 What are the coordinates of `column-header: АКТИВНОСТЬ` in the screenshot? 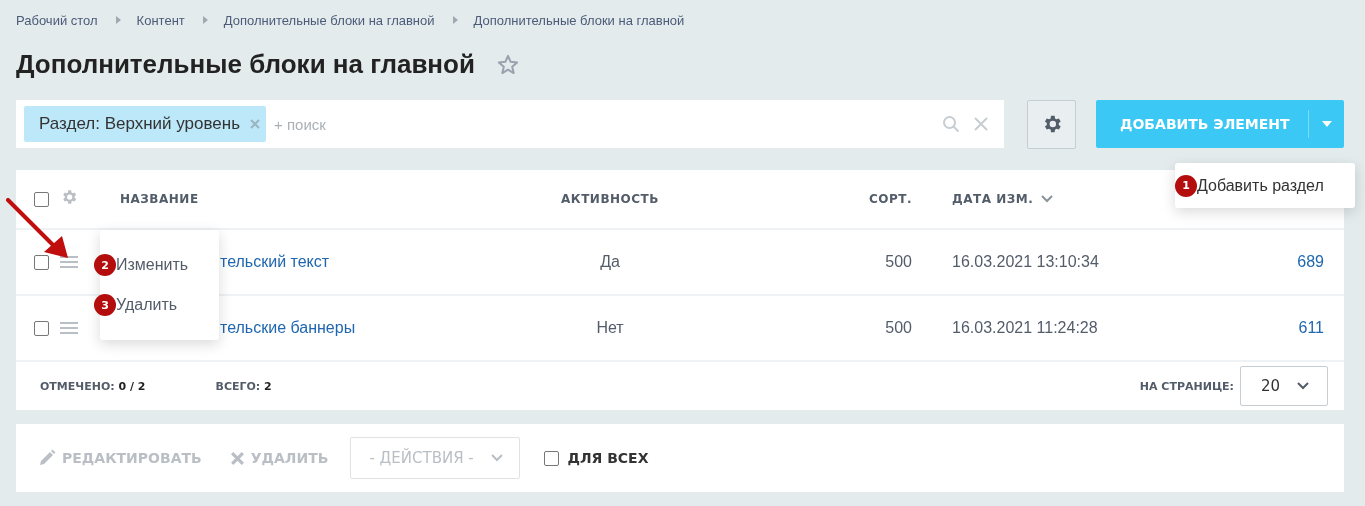 It's located at (610, 199).